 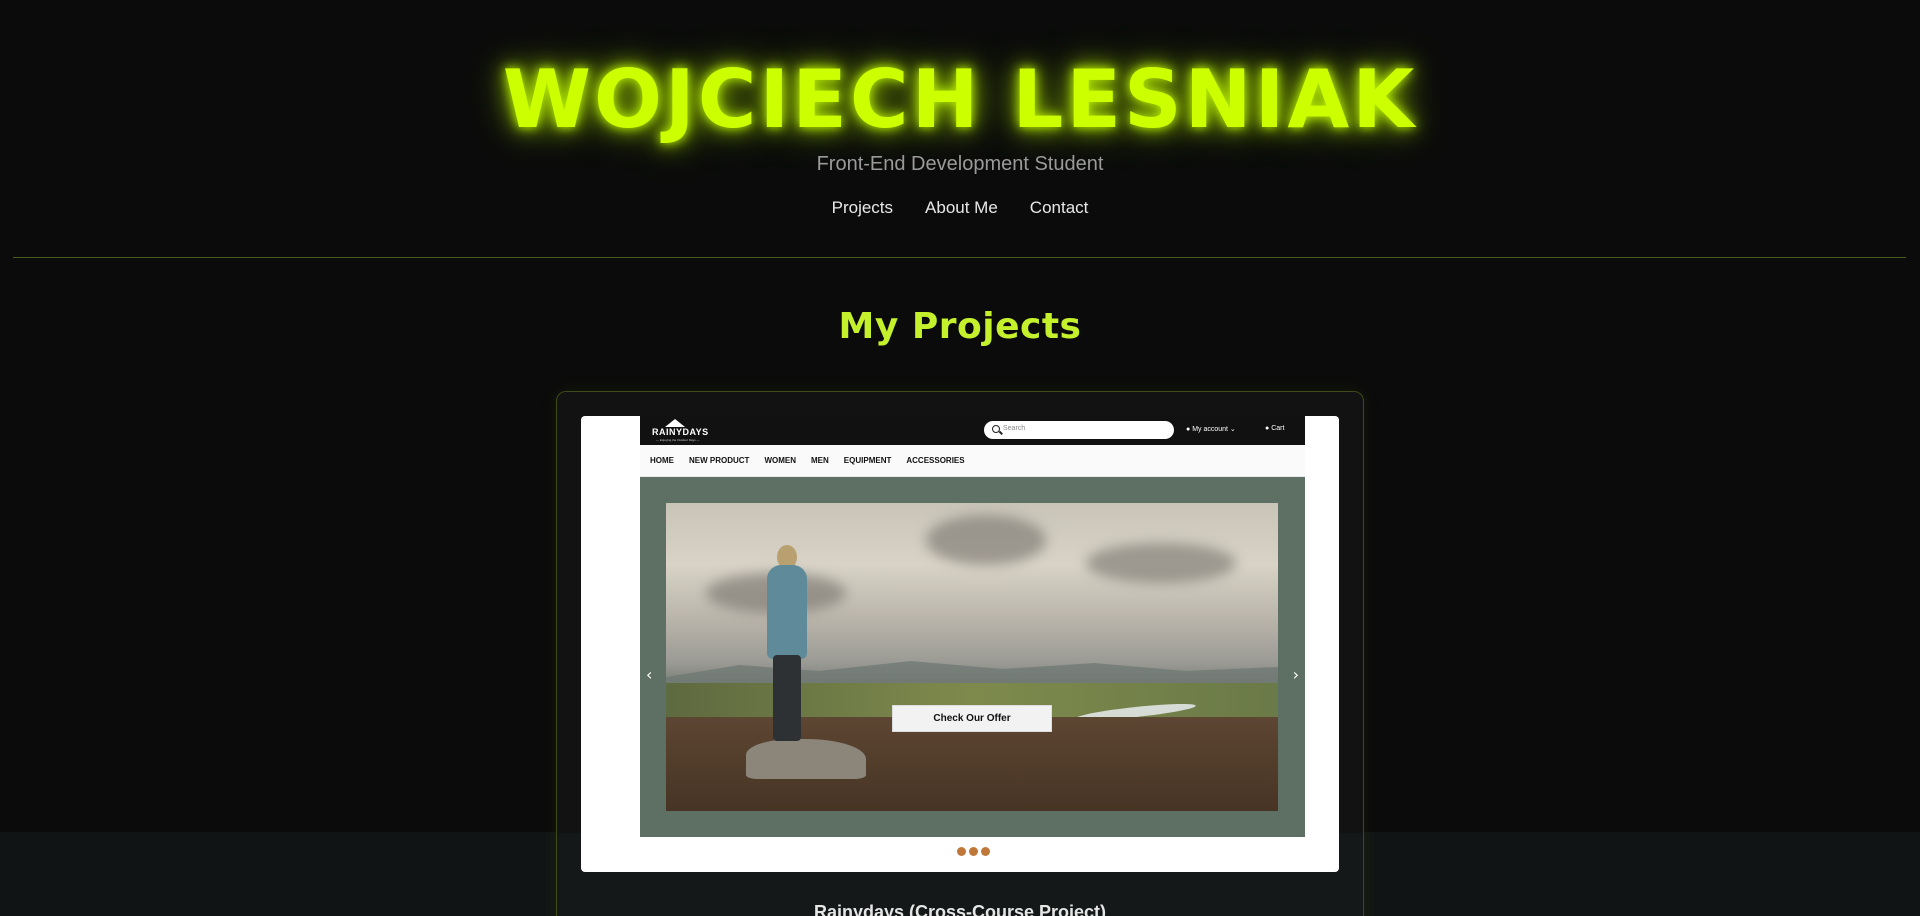 I want to click on carousel-dots, so click(x=973, y=851).